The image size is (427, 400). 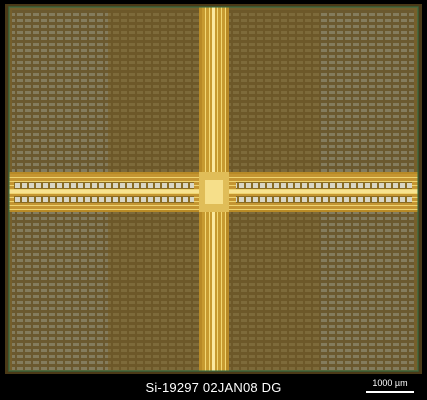 I want to click on caption-bar: Si-19297 02JAN08 DG, so click(x=213, y=388).